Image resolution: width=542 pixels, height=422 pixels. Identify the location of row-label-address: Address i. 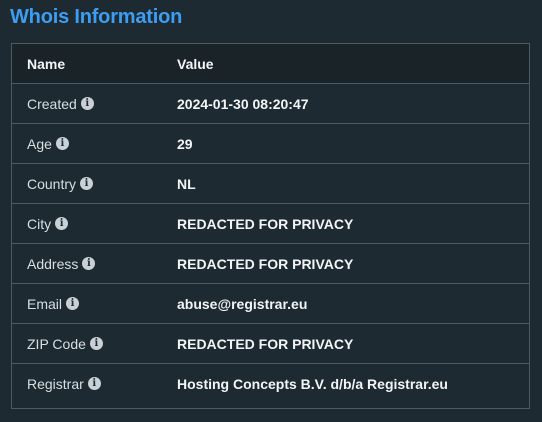
(61, 263).